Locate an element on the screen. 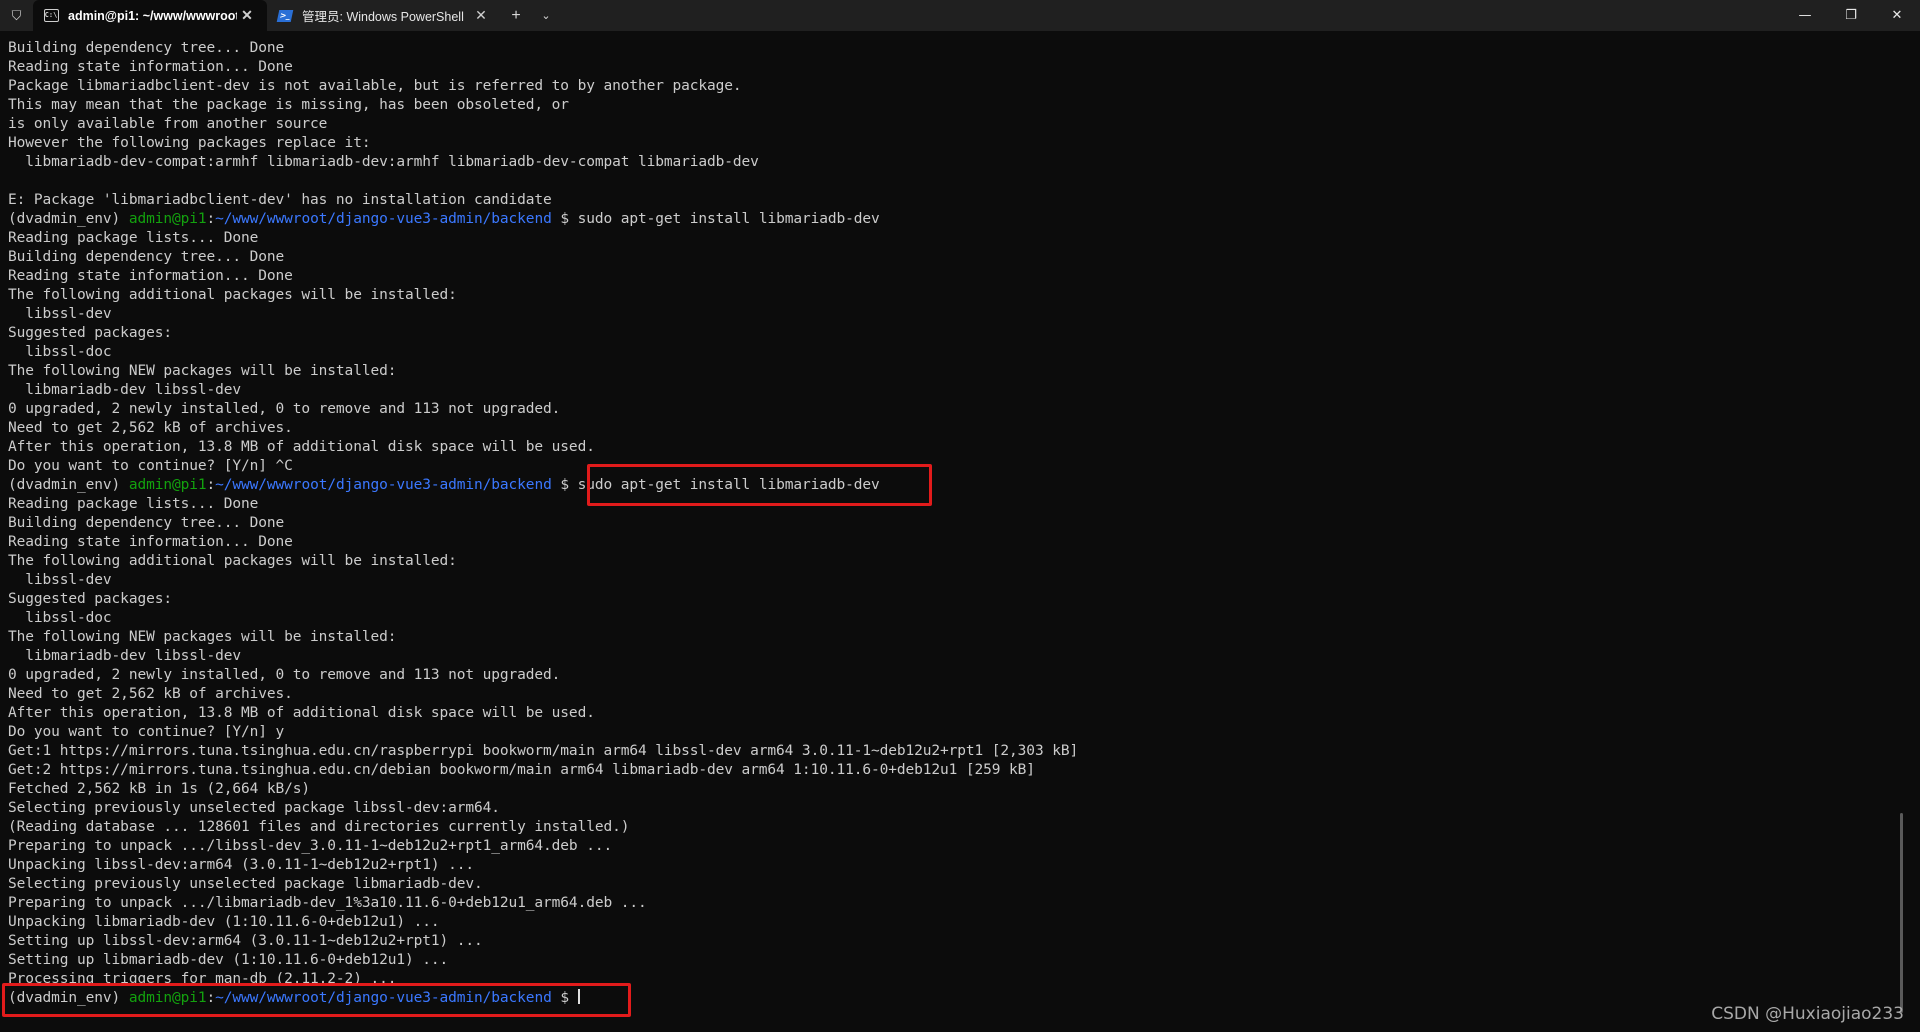 The width and height of the screenshot is (1920, 1032). output-line: is only available from another source is located at coordinates (168, 124).